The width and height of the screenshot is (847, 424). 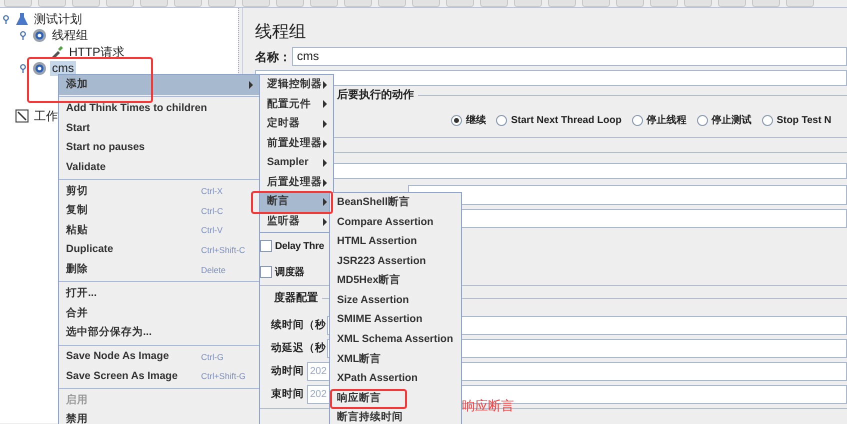 What do you see at coordinates (159, 250) in the screenshot?
I see `menu-item: Duplicate Ctrl+Shift-C` at bounding box center [159, 250].